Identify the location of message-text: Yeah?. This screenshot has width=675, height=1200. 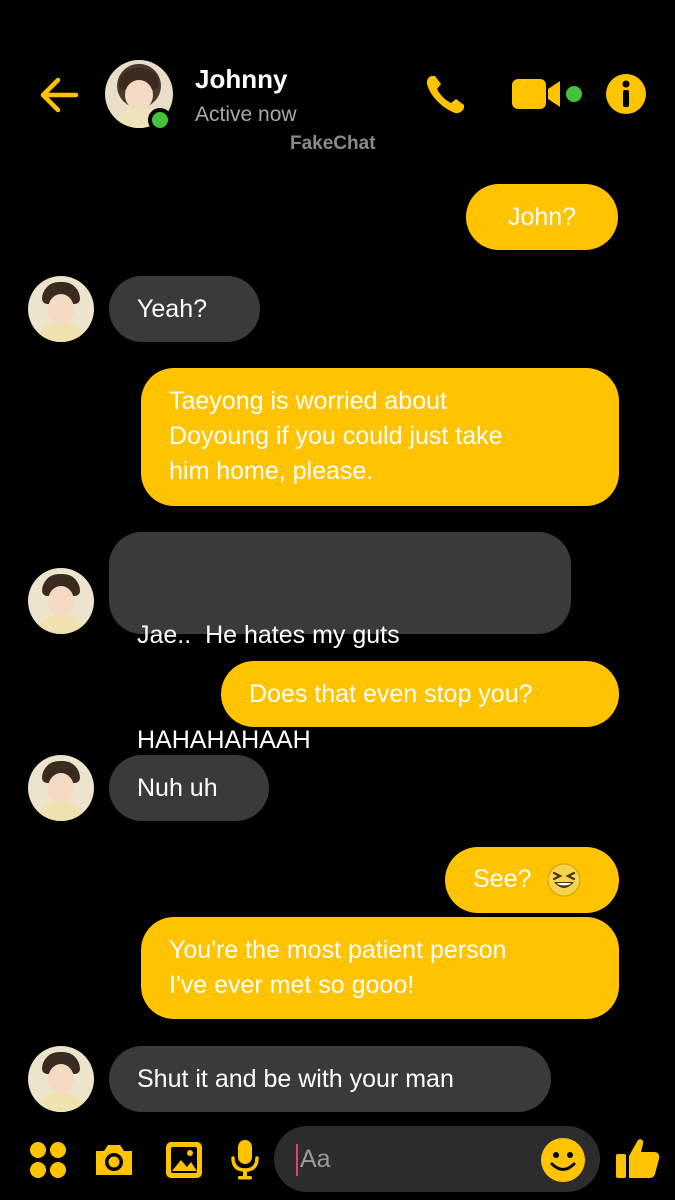
(172, 309).